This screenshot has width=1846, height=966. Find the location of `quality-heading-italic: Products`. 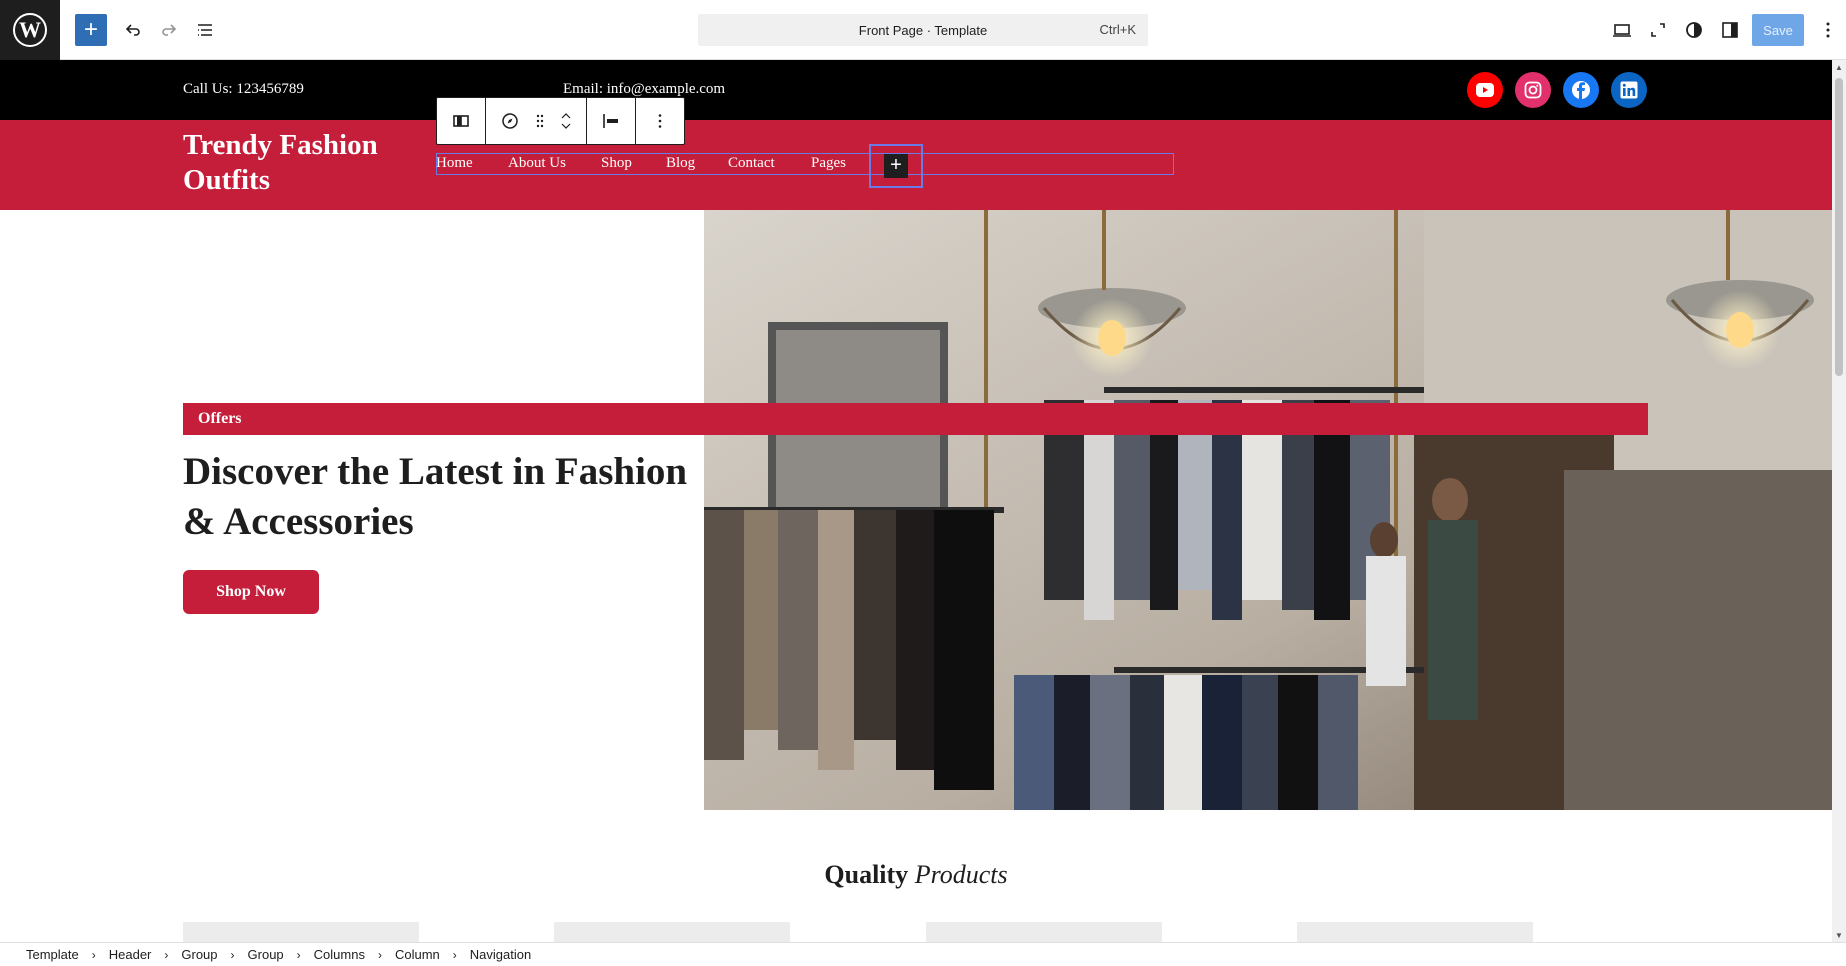

quality-heading-italic: Products is located at coordinates (961, 874).